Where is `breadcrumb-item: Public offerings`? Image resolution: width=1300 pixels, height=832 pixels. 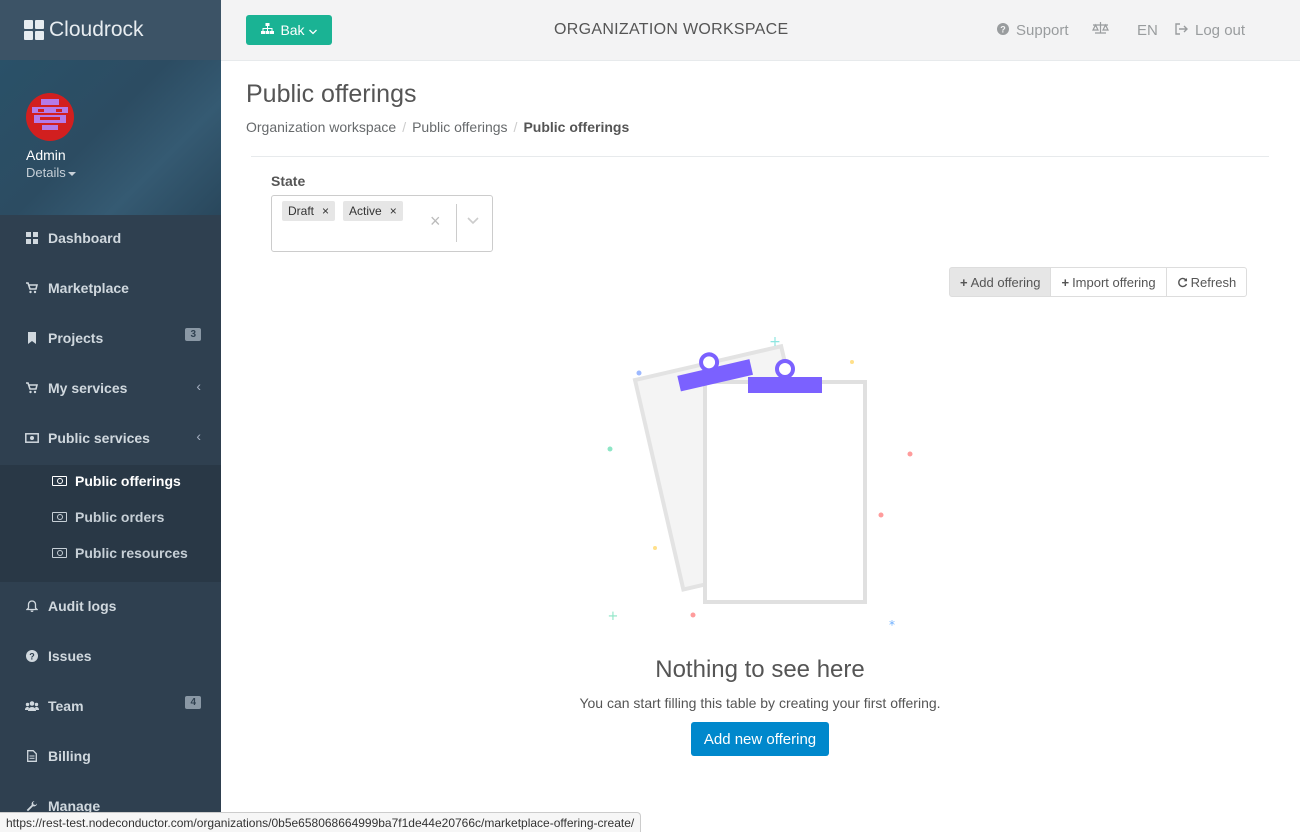
breadcrumb-item: Public offerings is located at coordinates (459, 127).